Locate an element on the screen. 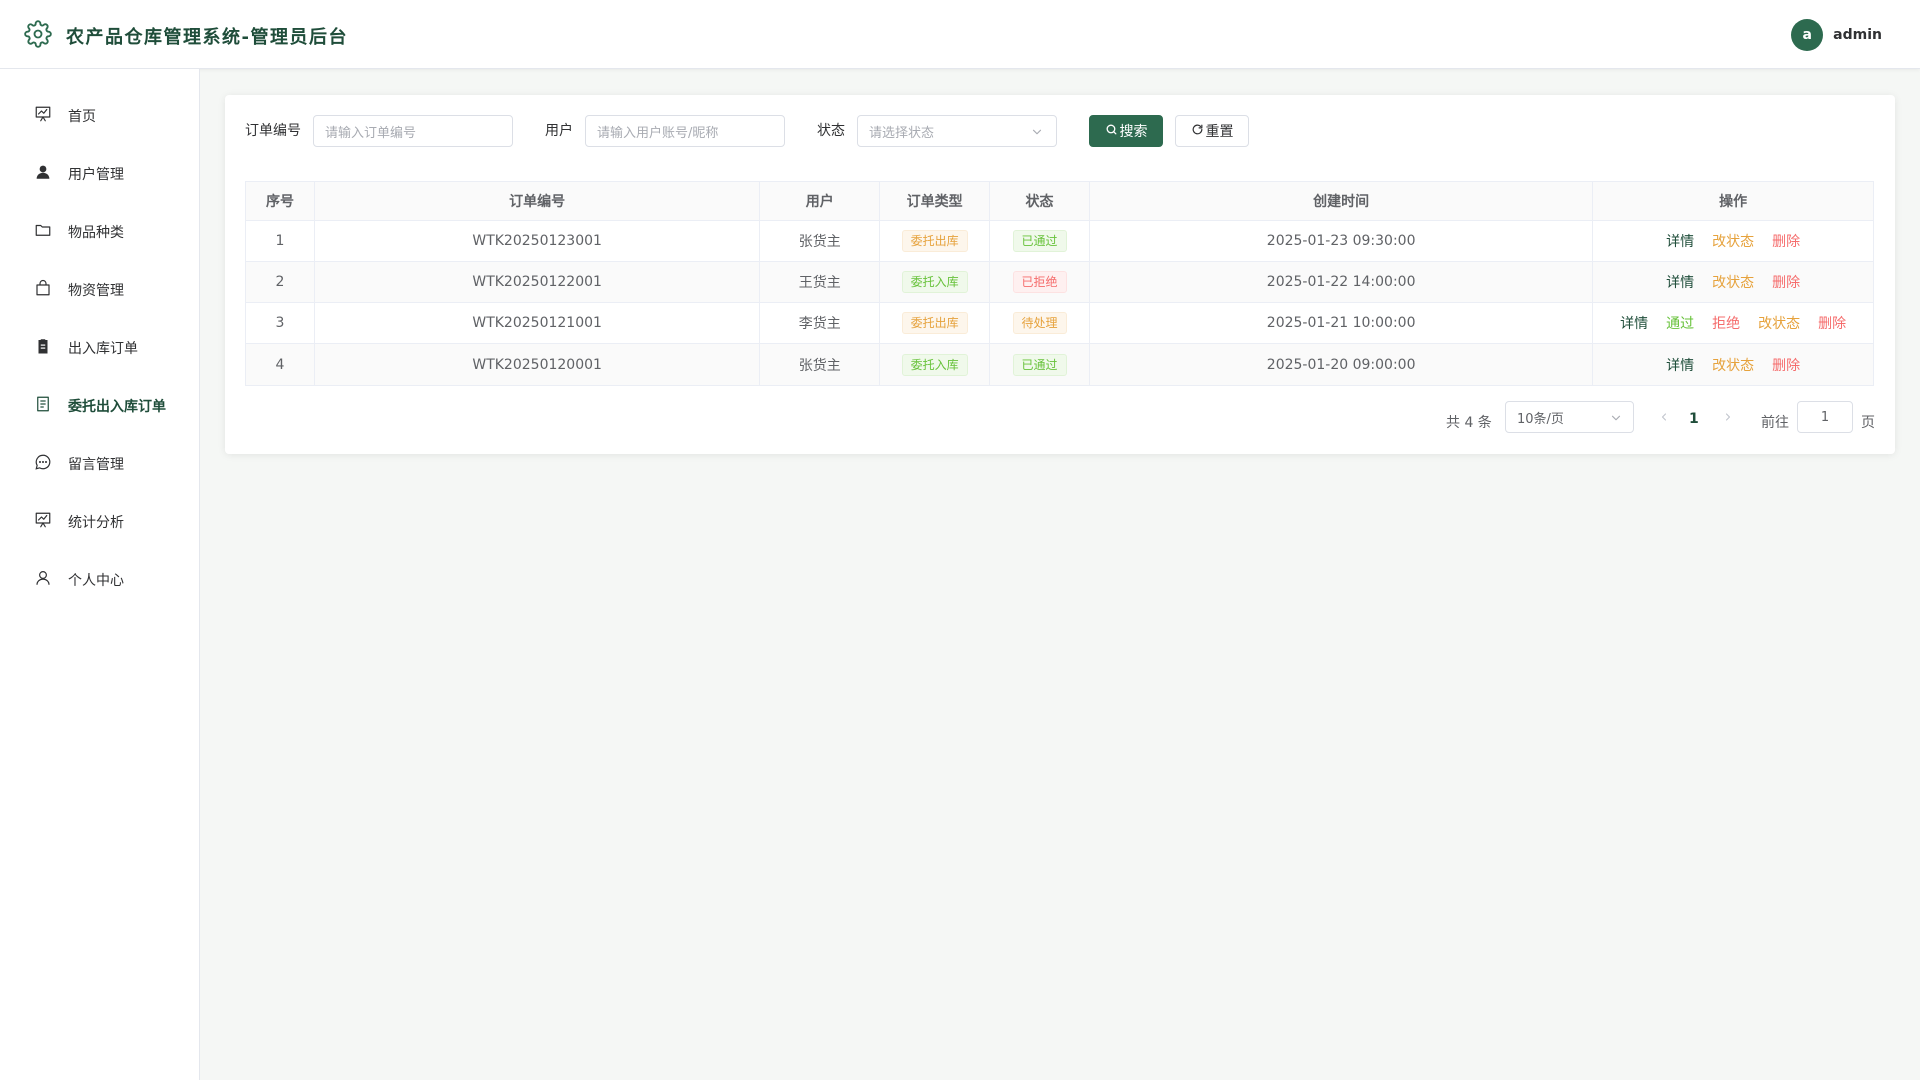 The height and width of the screenshot is (1080, 1920). sidebar-item-orders: 出入库订单 is located at coordinates (99, 348).